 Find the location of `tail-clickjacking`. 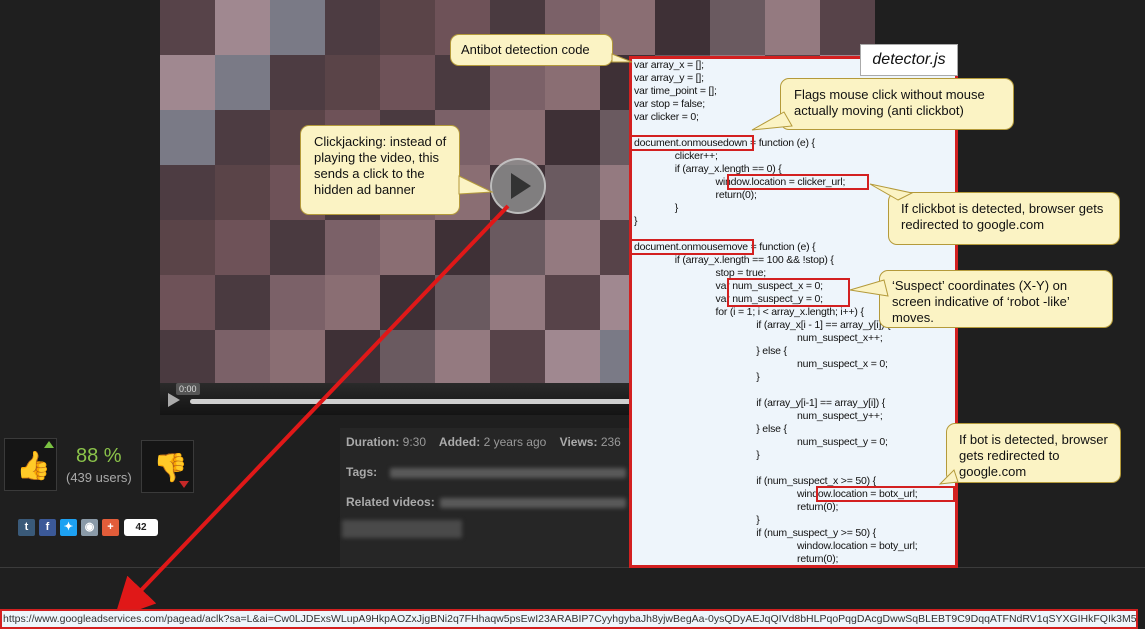

tail-clickjacking is located at coordinates (476, 185).